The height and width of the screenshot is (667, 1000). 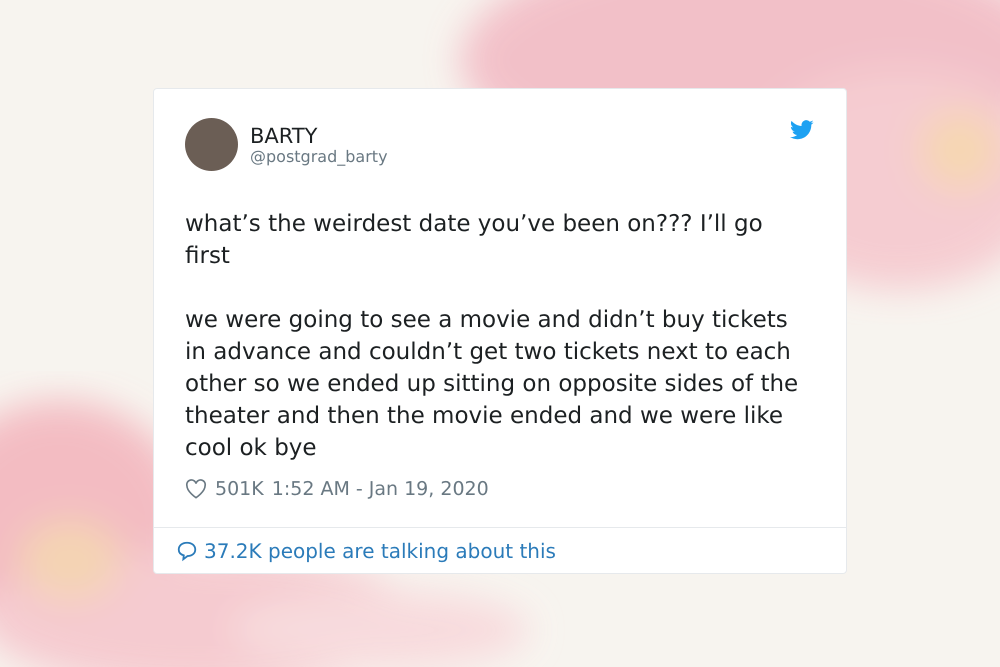 I want to click on tweet-timestamp: 1:52 AM - Jan 19, 2020, so click(x=380, y=489).